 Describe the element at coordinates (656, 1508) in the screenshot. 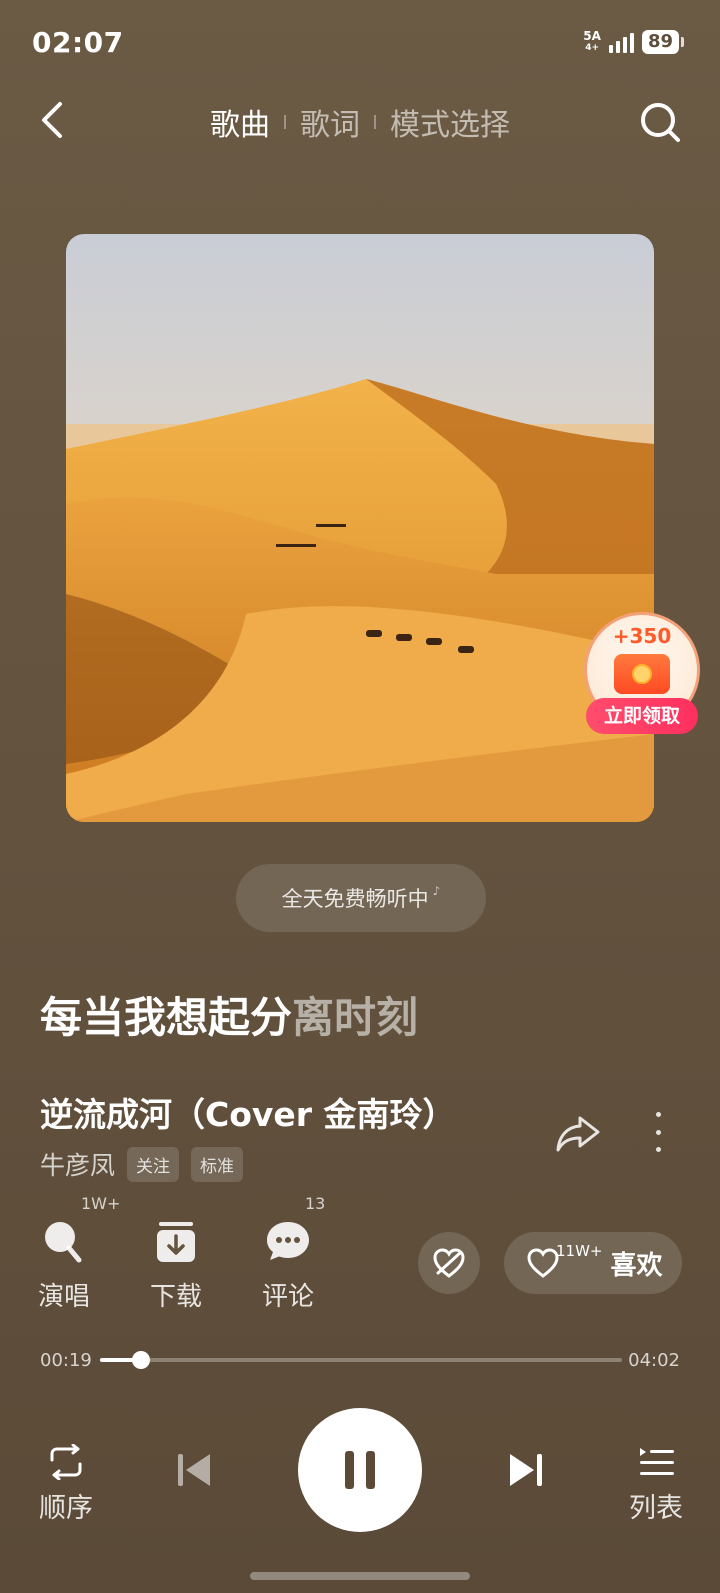

I see `playlist-label: 列表` at that location.